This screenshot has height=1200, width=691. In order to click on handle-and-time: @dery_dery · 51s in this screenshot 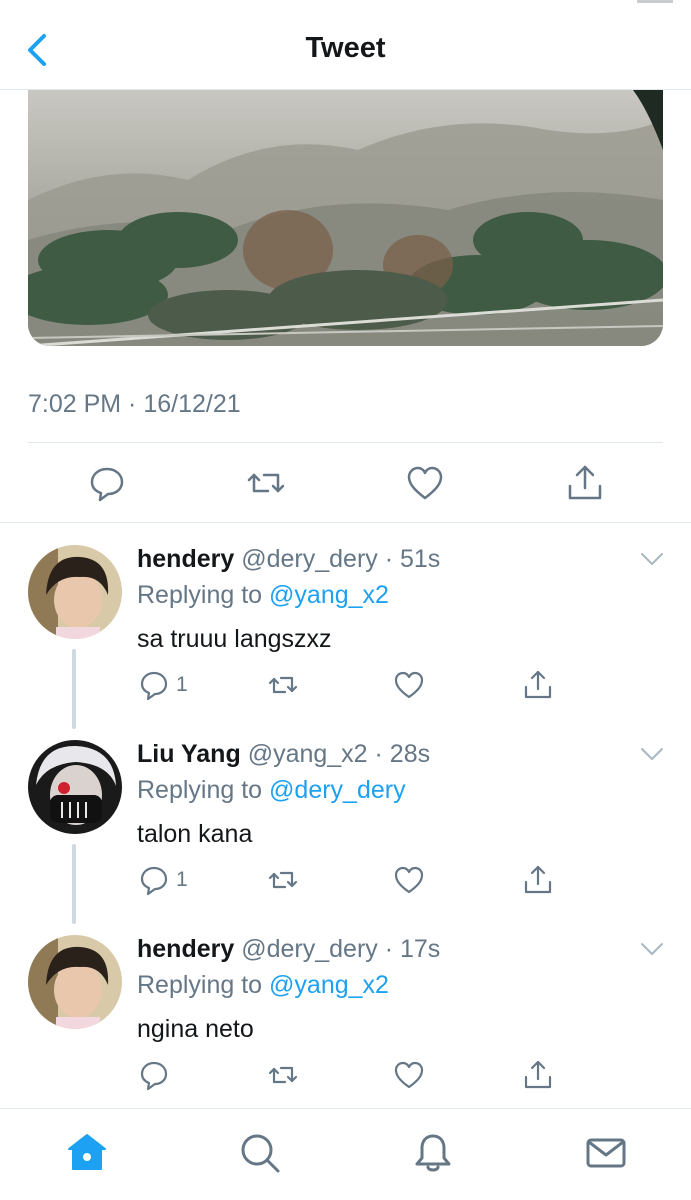, I will do `click(341, 559)`.